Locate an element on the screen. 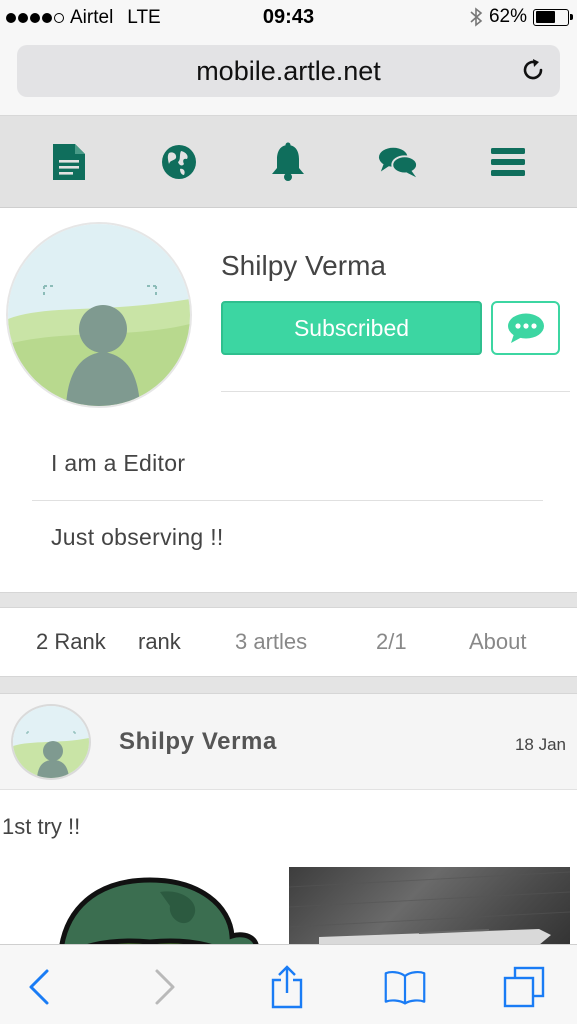 This screenshot has width=577, height=1024. app-nav is located at coordinates (288, 162).